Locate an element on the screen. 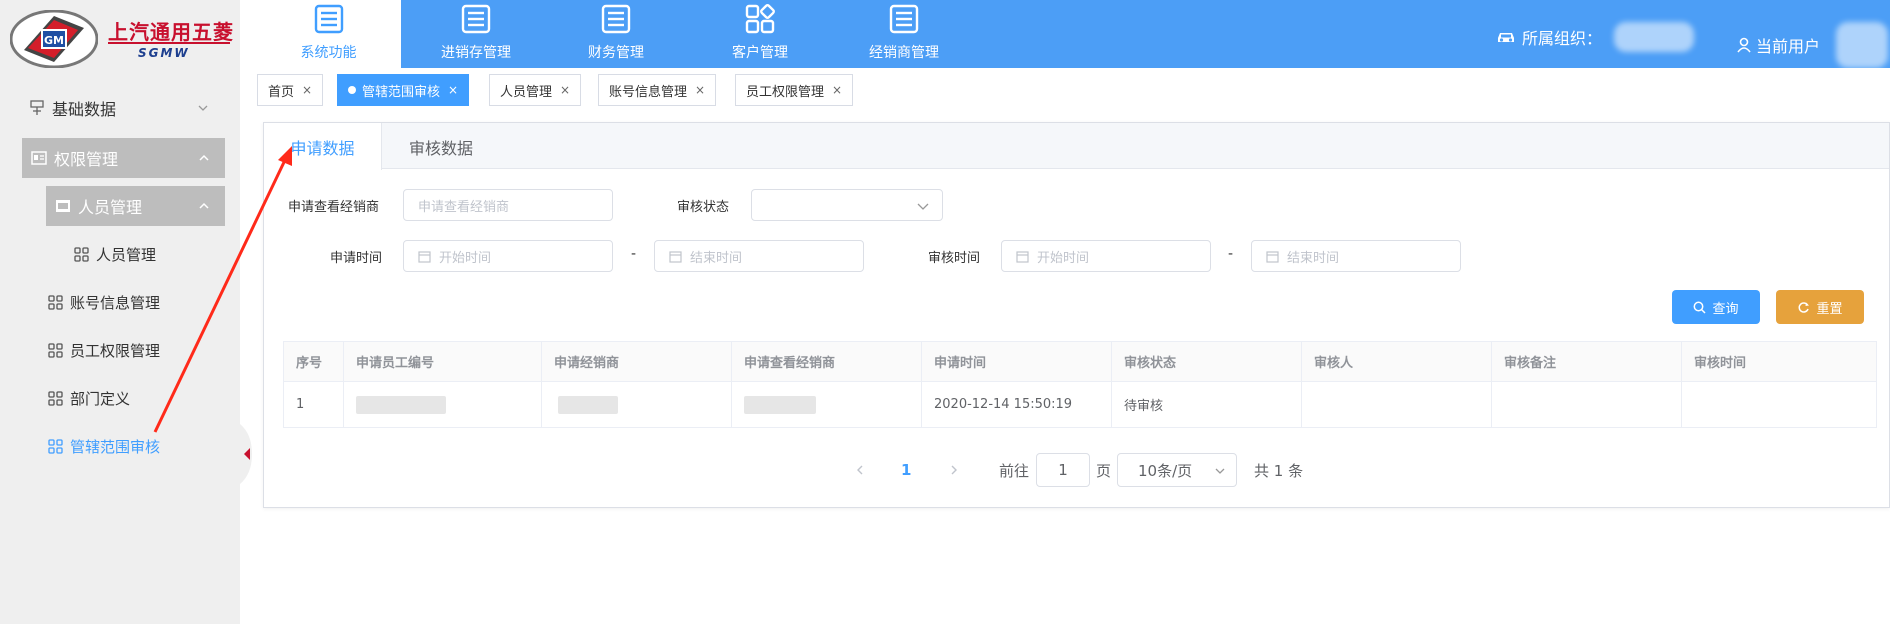 This screenshot has height=624, width=1890. cell-index: 1 is located at coordinates (314, 404).